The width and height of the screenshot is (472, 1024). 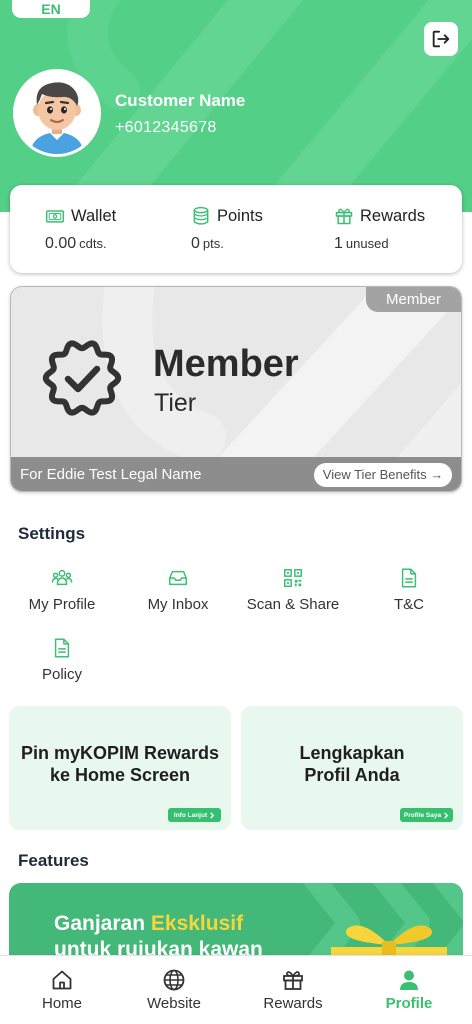 I want to click on tier-subtitle: Tier, so click(x=175, y=403).